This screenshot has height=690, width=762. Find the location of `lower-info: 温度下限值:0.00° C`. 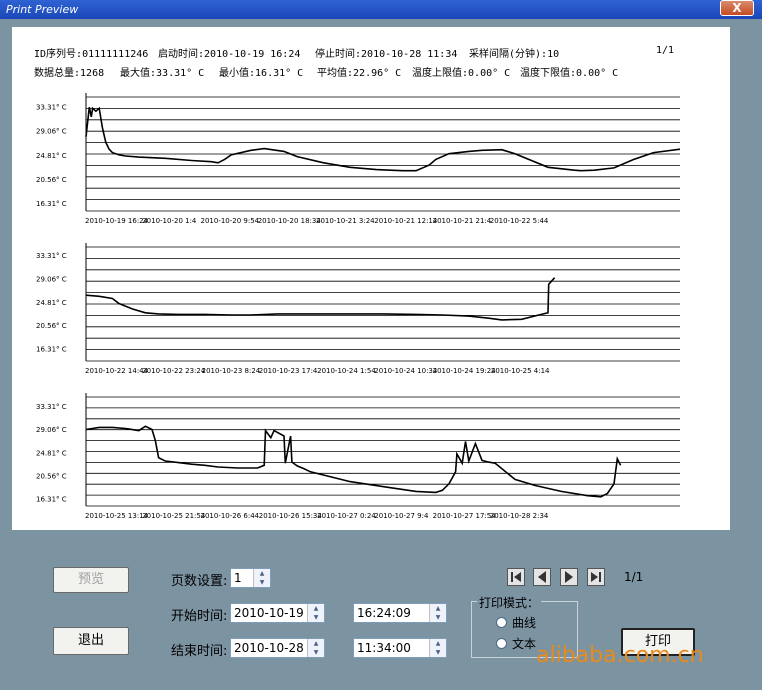

lower-info: 温度下限值:0.00° C is located at coordinates (569, 71).